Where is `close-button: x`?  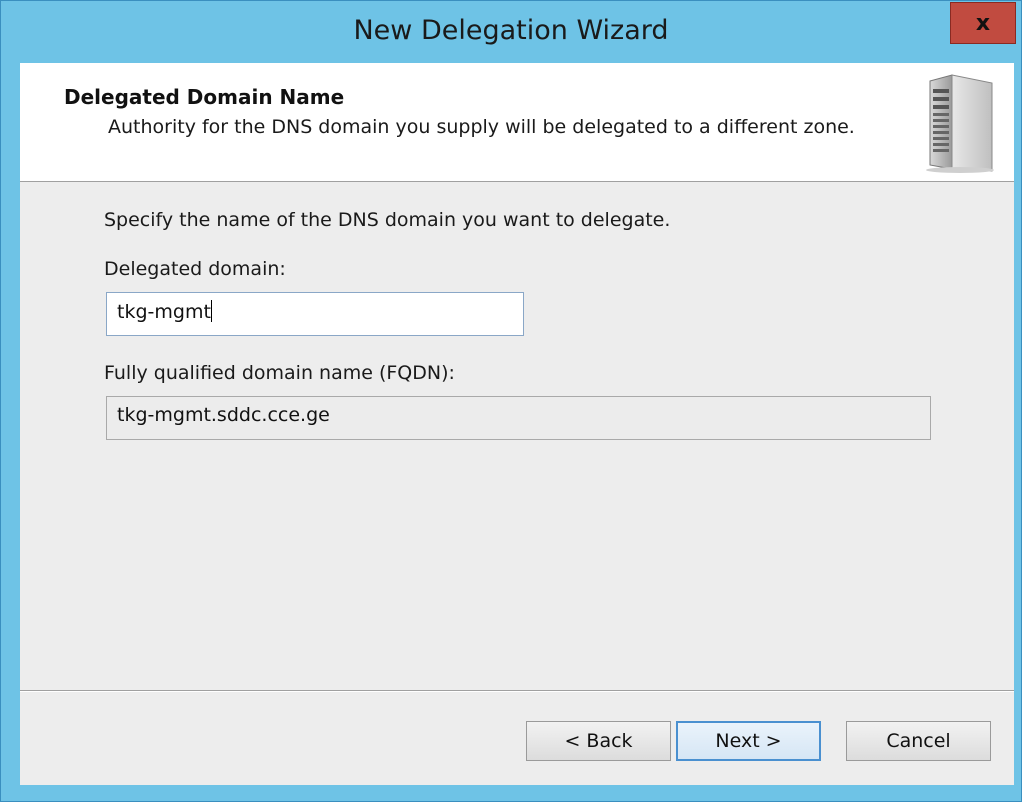 close-button: x is located at coordinates (983, 23).